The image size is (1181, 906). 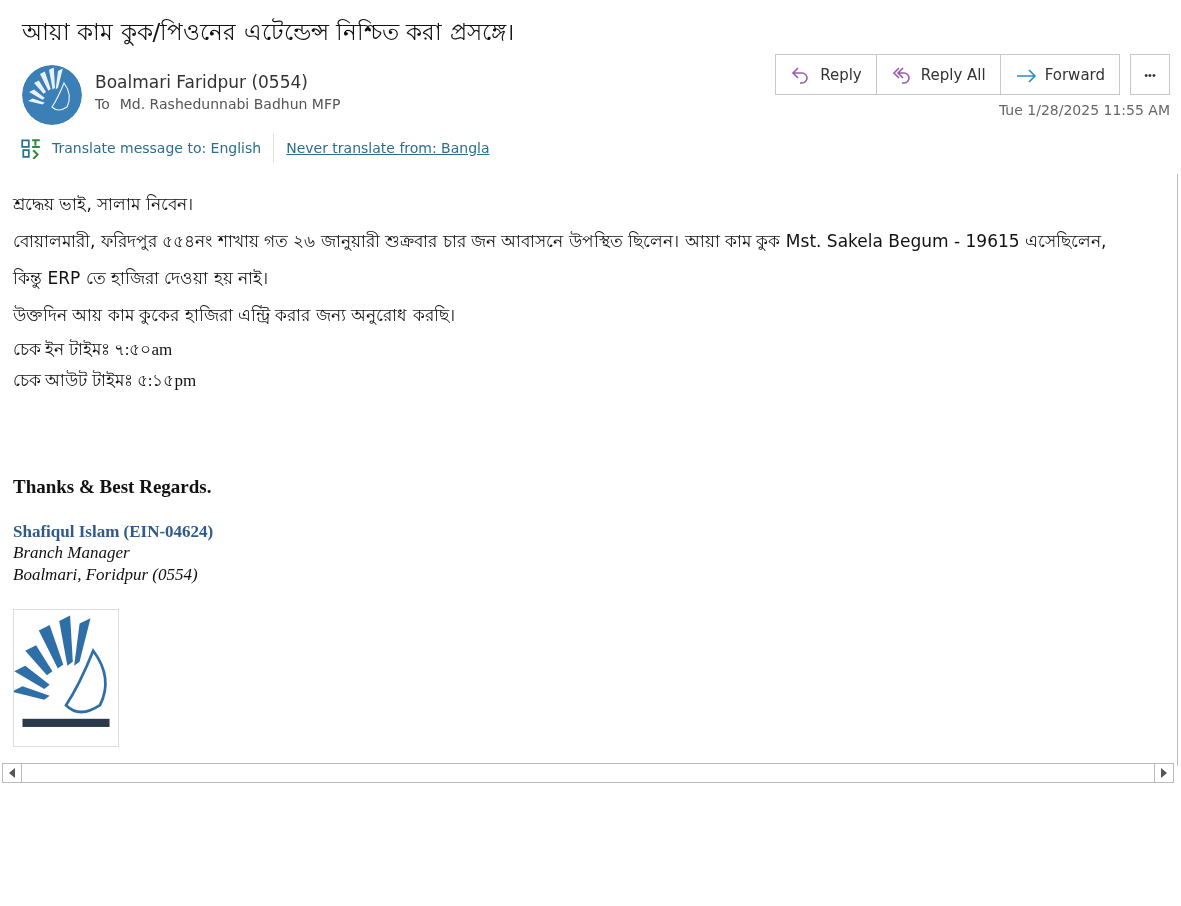 I want to click on job-title: Branch Manager, so click(x=72, y=553).